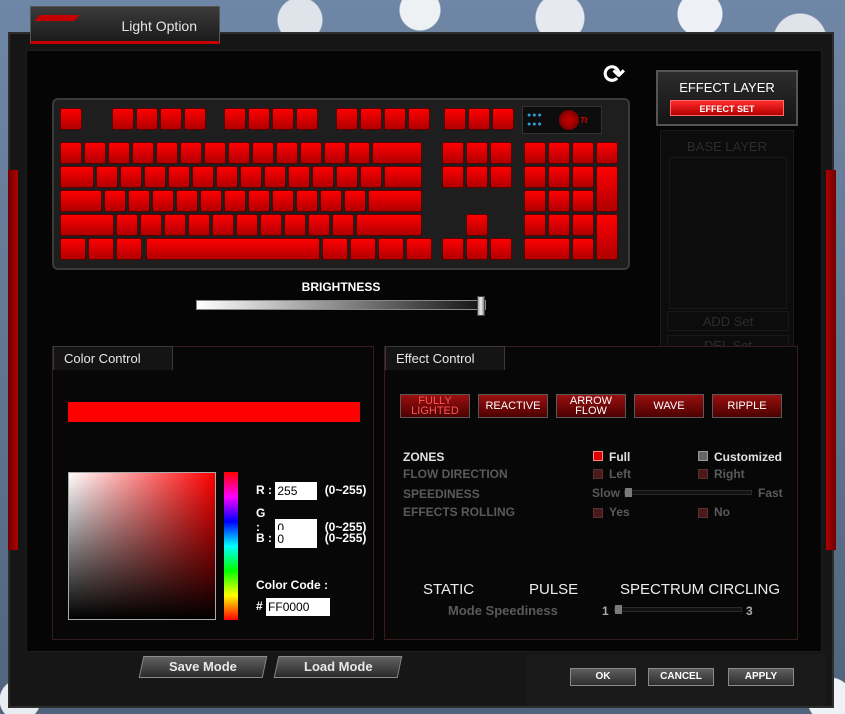  I want to click on speediness-slider-thumb, so click(628, 492).